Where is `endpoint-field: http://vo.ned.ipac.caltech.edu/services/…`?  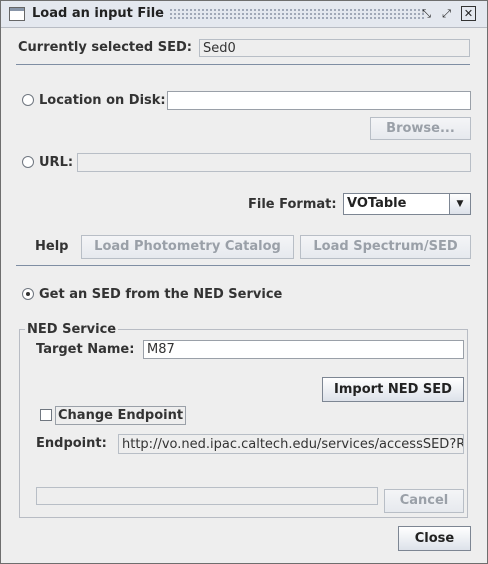 endpoint-field: http://vo.ned.ipac.caltech.edu/services/… is located at coordinates (291, 444).